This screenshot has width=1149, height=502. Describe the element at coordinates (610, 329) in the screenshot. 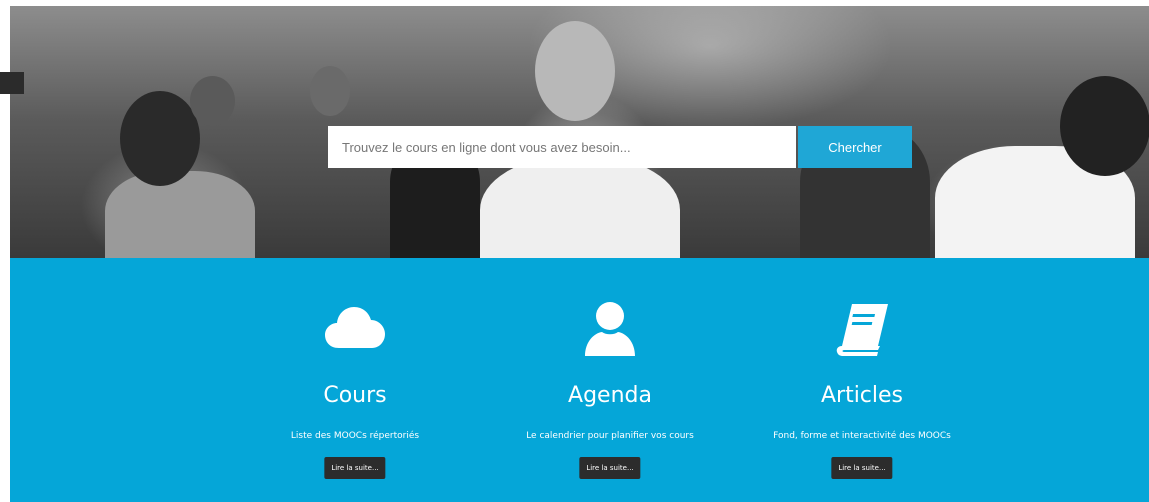

I see `user-icon` at that location.